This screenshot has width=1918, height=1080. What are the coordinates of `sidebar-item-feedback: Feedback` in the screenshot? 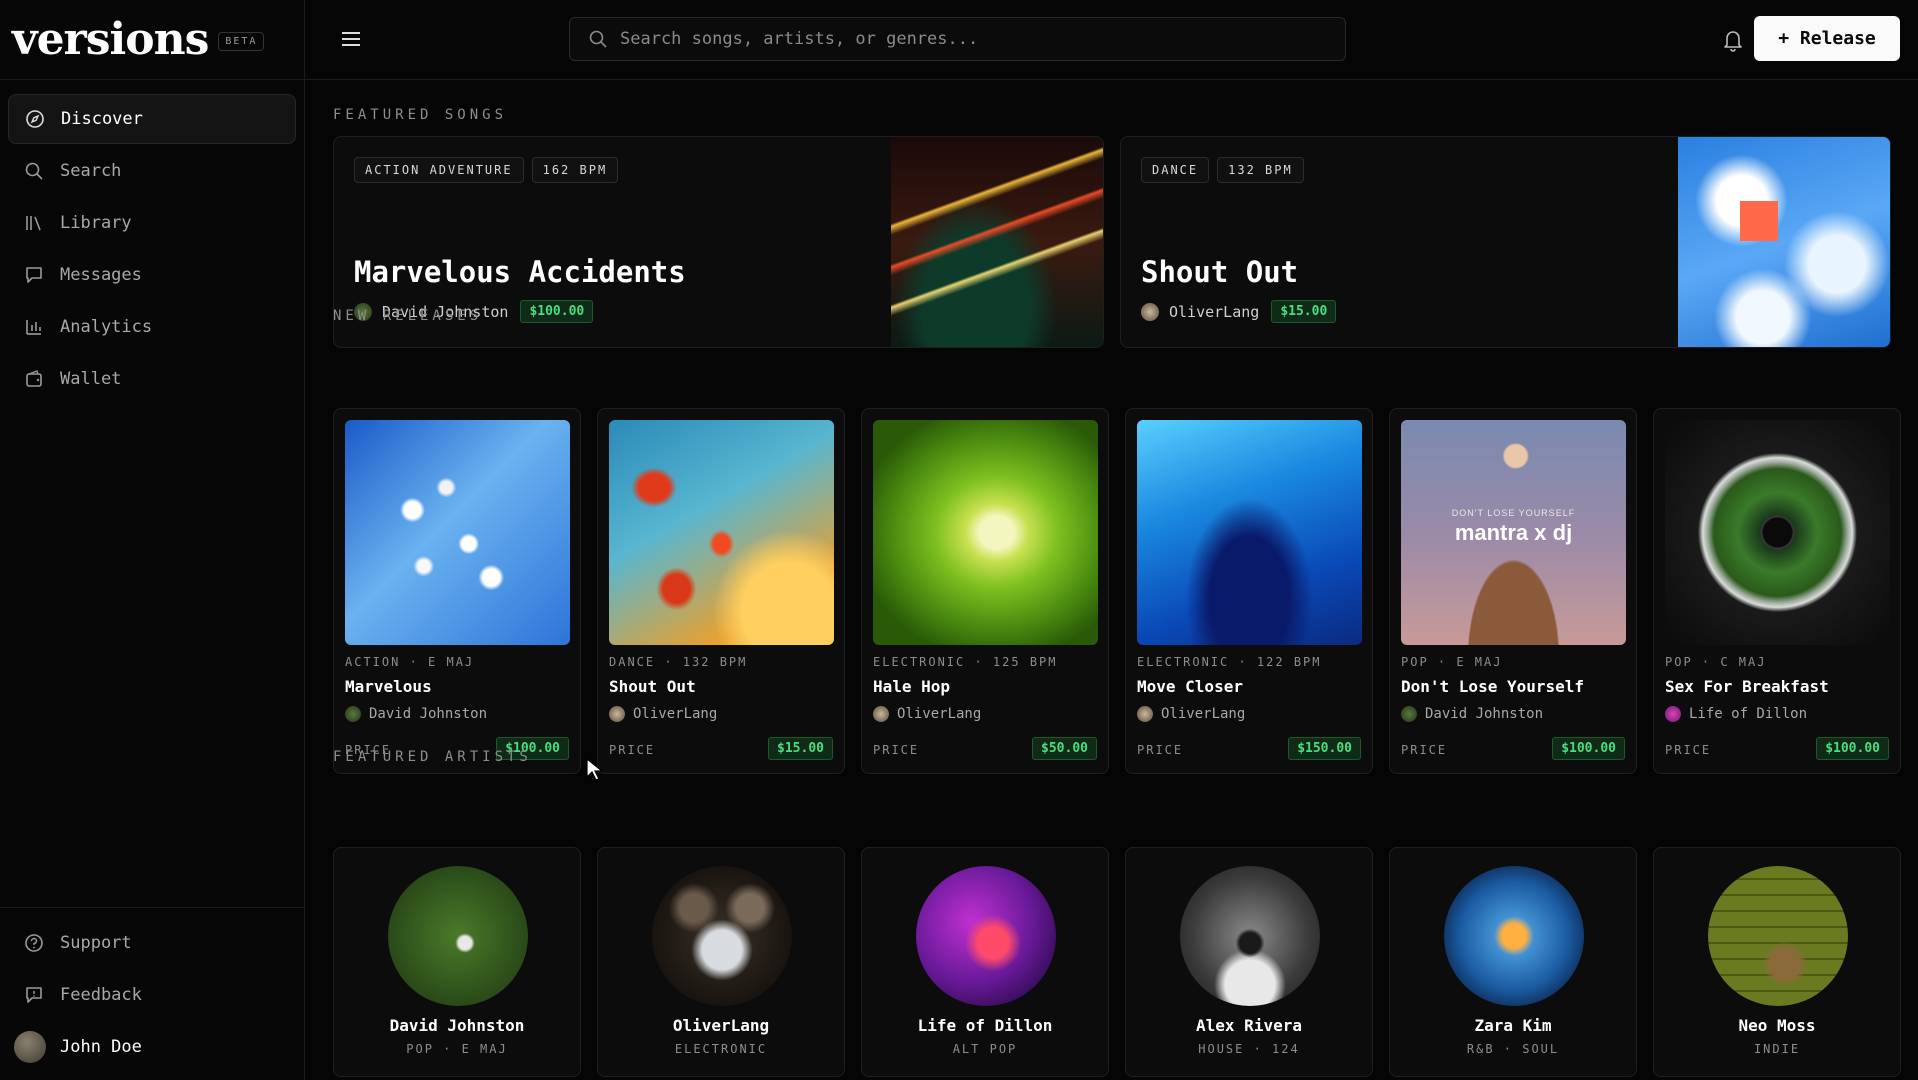 It's located at (152, 995).